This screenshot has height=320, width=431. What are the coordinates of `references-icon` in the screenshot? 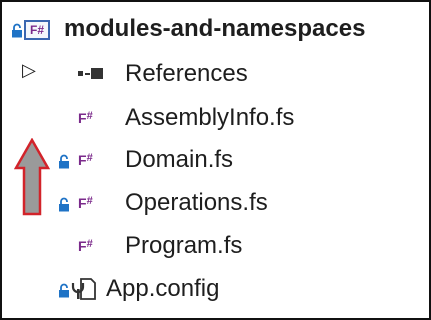 It's located at (90, 73).